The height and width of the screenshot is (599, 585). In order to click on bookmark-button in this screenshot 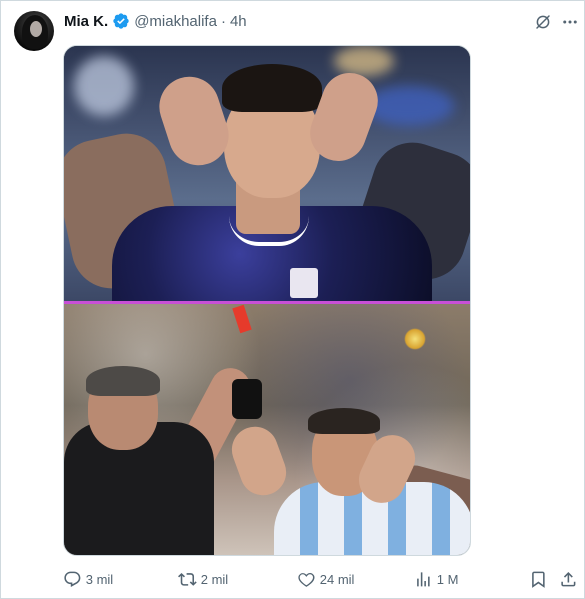, I will do `click(538, 579)`.